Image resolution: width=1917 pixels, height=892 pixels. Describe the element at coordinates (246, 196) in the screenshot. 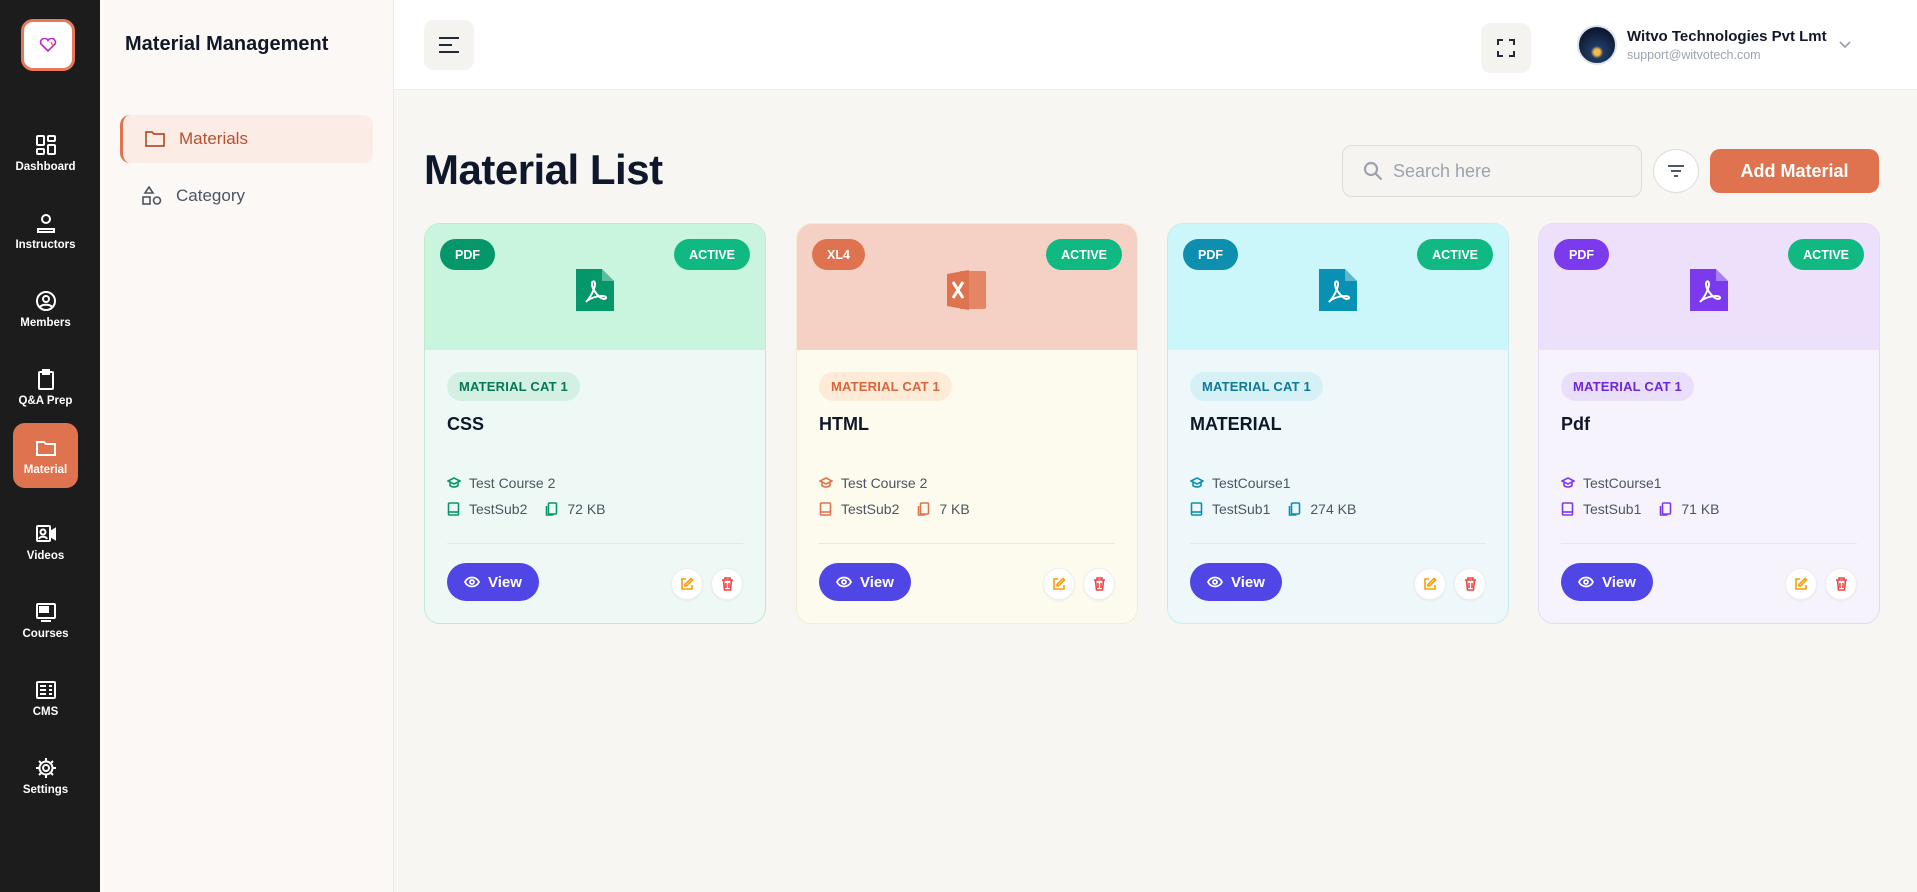

I see `sidebar-item-category: Category` at that location.